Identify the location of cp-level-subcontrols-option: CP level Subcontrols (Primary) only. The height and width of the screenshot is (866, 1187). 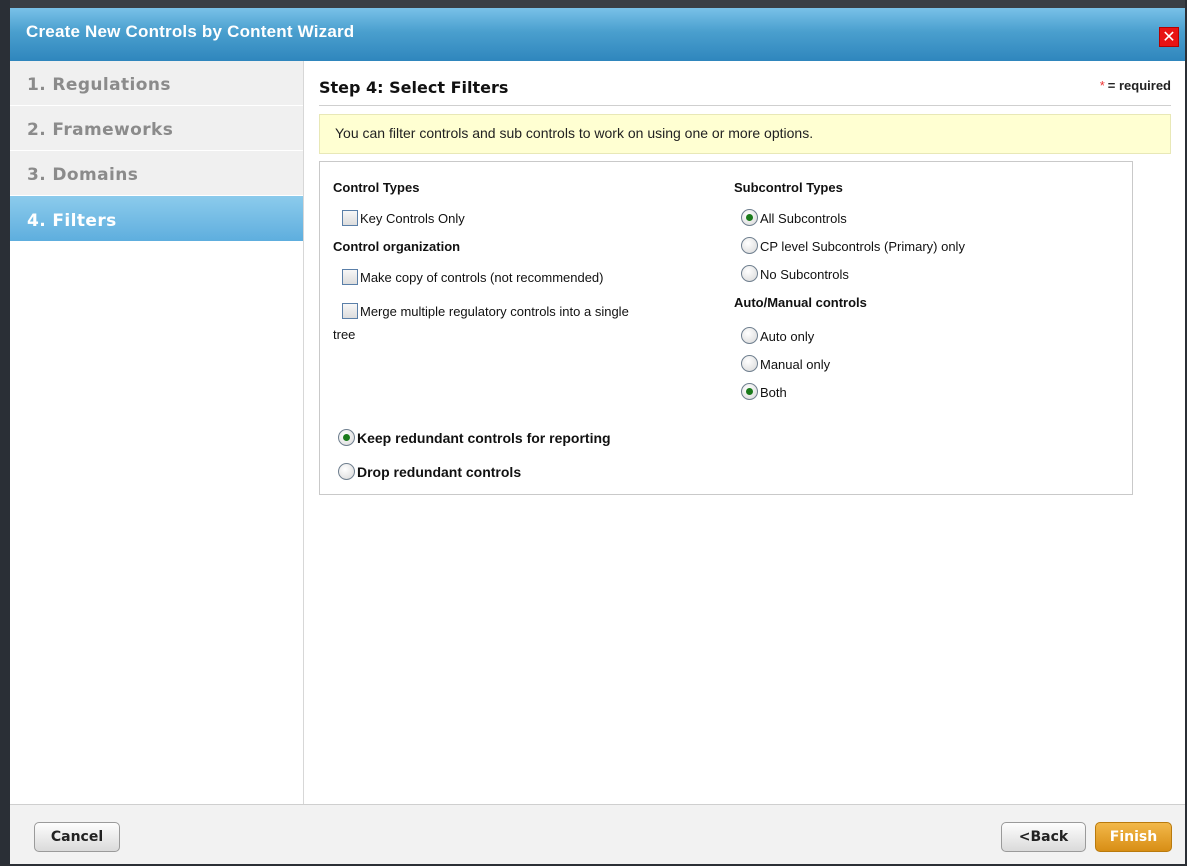
(853, 246).